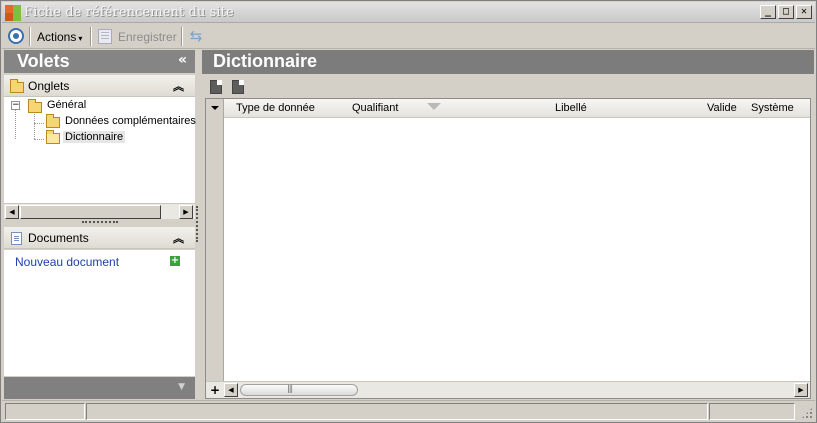  I want to click on documents-section-header: Documents ︽, so click(99, 238).